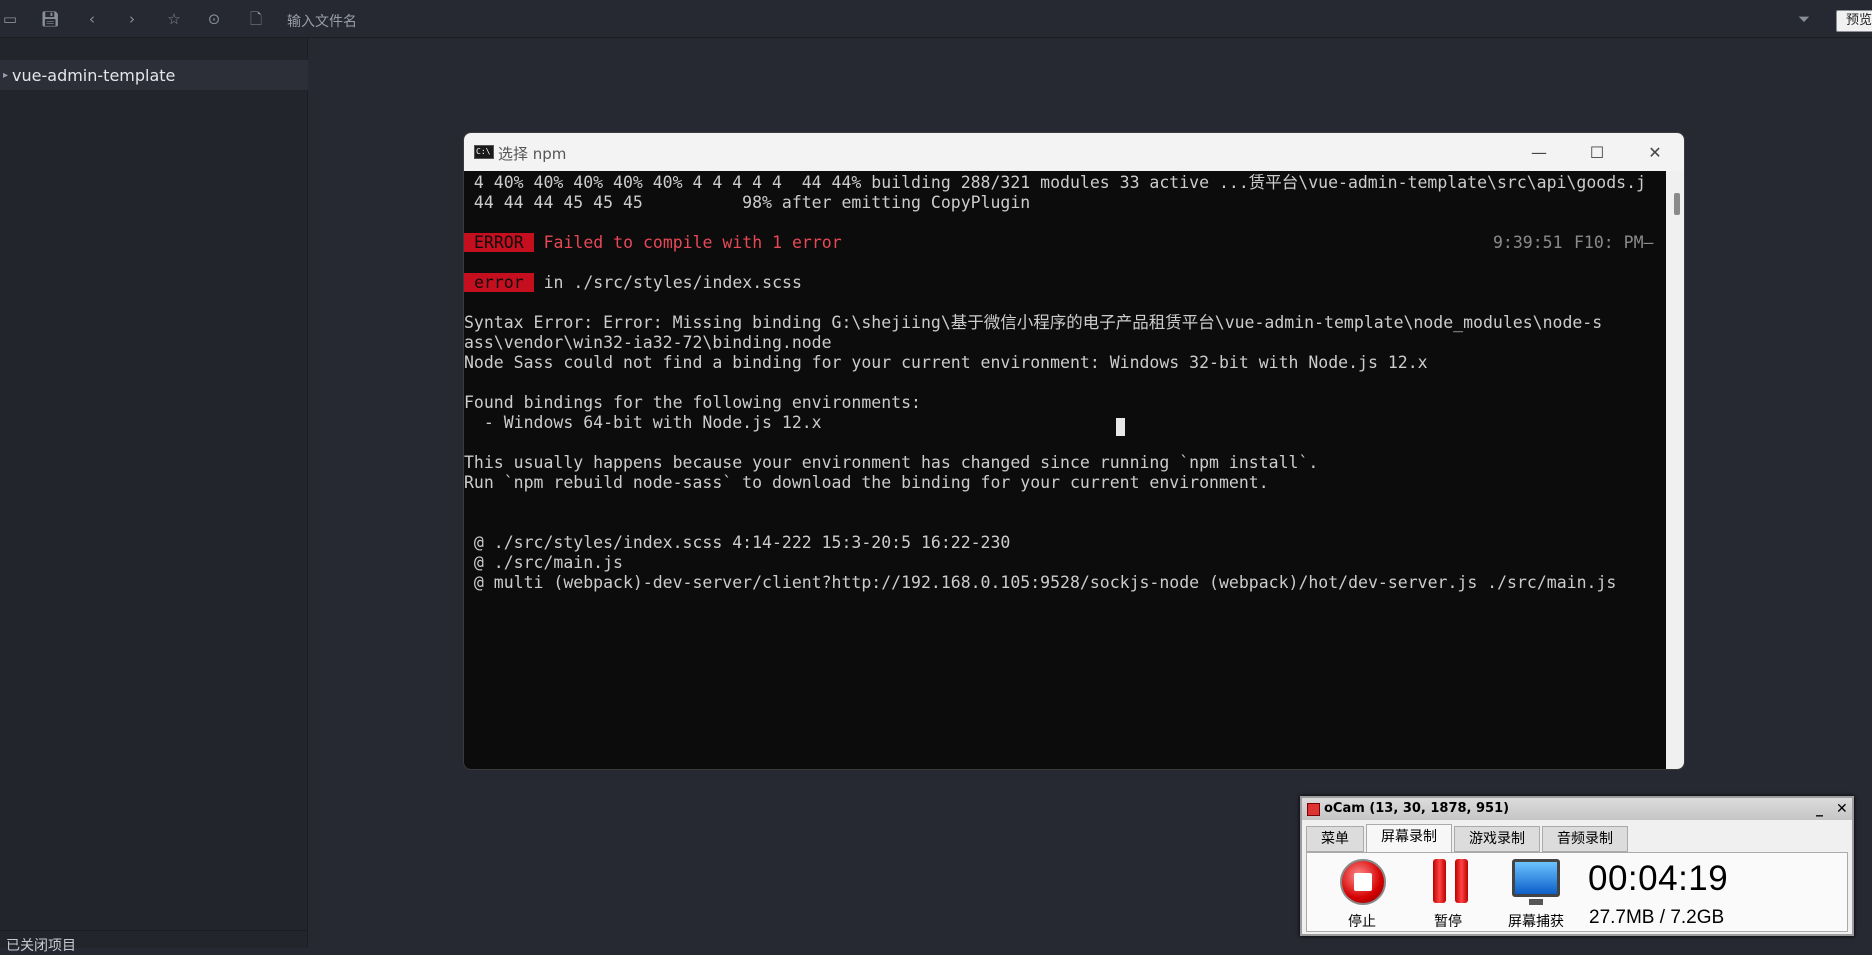 The width and height of the screenshot is (1872, 955). What do you see at coordinates (92, 19) in the screenshot?
I see `back-icon: ‹` at bounding box center [92, 19].